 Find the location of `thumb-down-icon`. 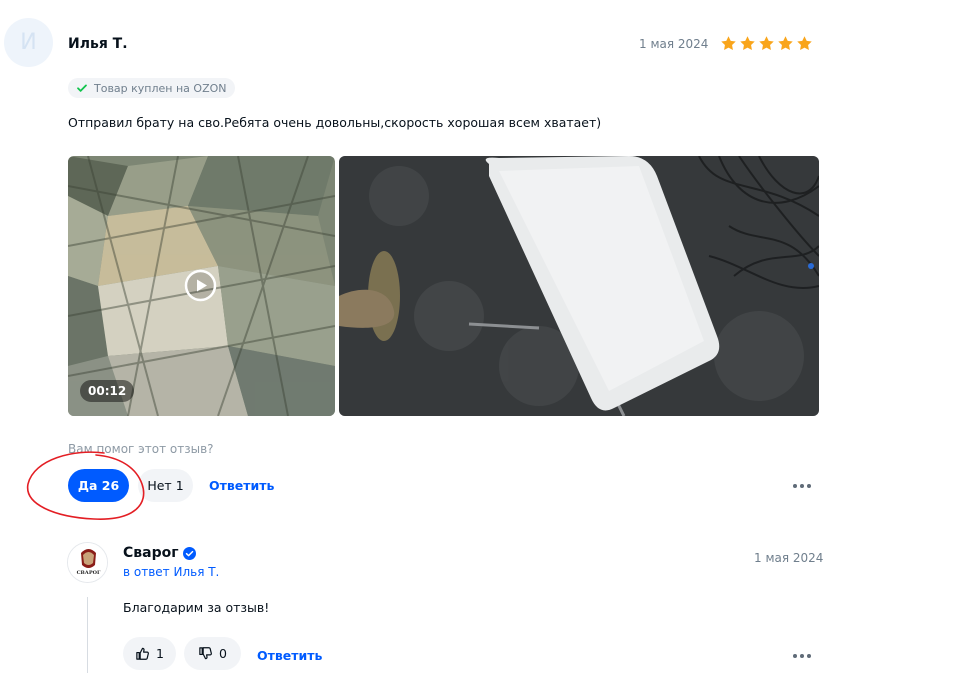

thumb-down-icon is located at coordinates (205, 653).